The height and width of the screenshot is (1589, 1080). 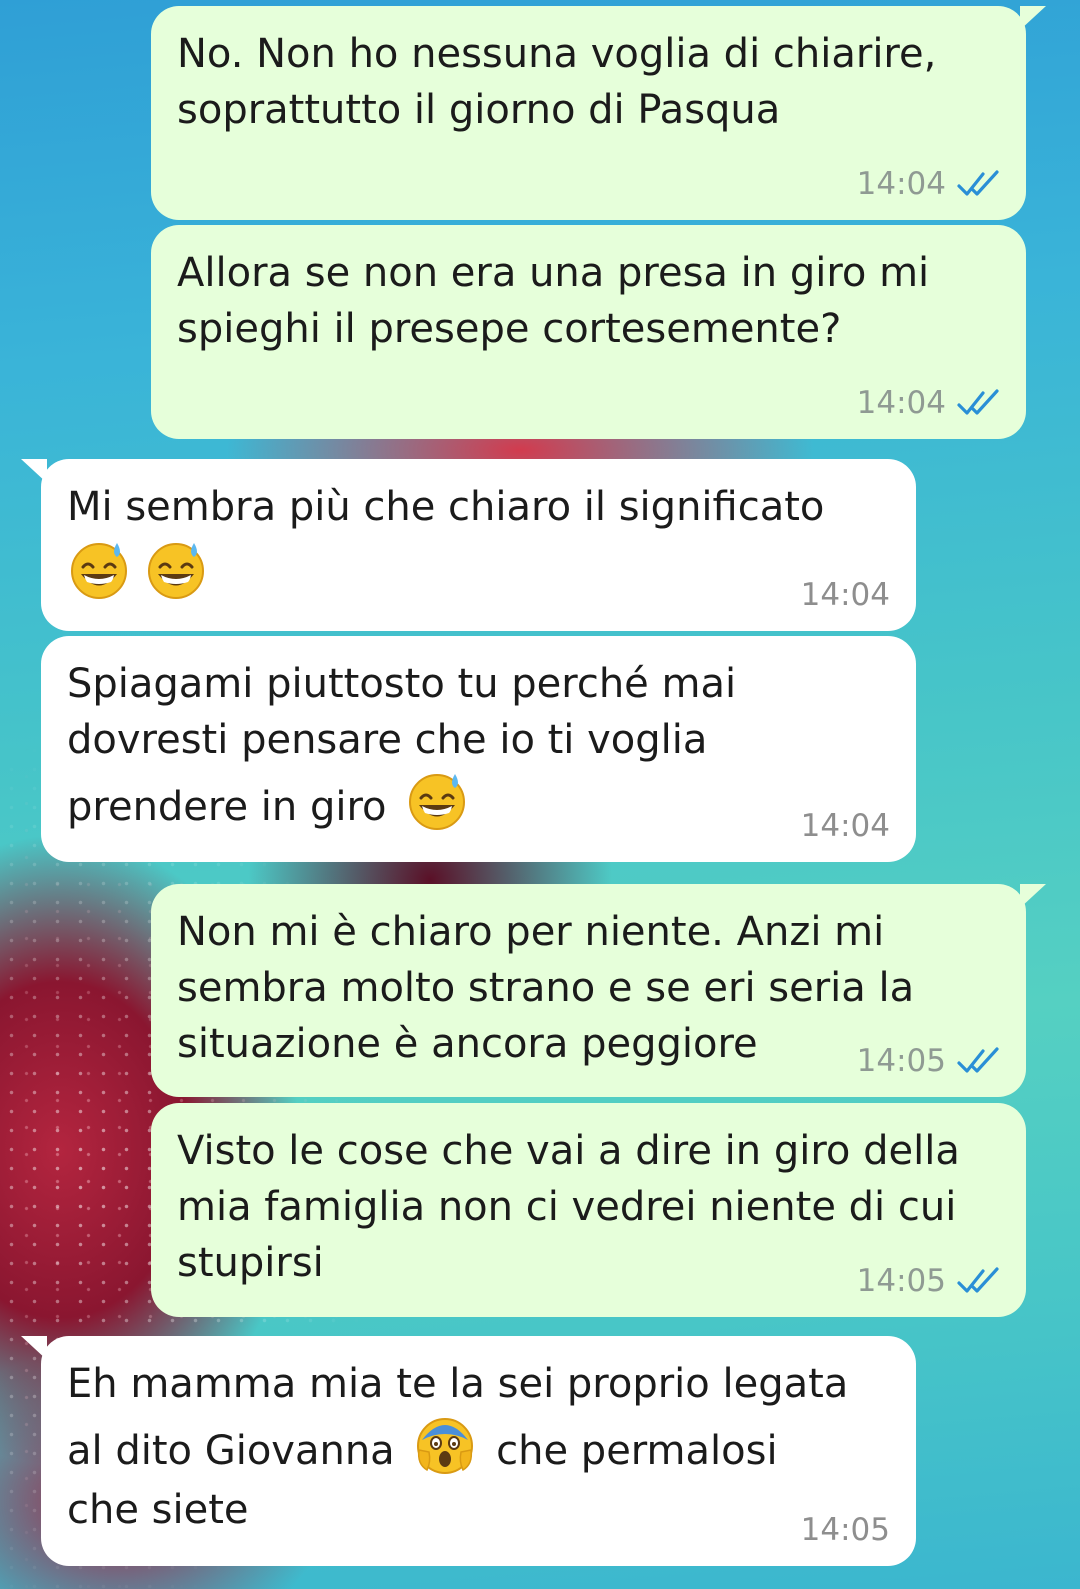 What do you see at coordinates (478, 1447) in the screenshot?
I see `message-text-line-with-emoji: al dito Giovanna che permalosi` at bounding box center [478, 1447].